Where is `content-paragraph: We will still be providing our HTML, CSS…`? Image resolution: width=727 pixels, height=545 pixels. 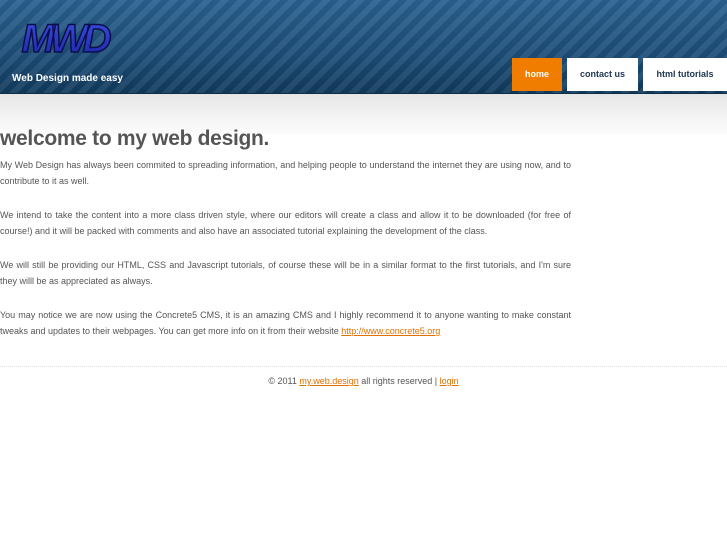 content-paragraph: We will still be providing our HTML, CSS… is located at coordinates (285, 273).